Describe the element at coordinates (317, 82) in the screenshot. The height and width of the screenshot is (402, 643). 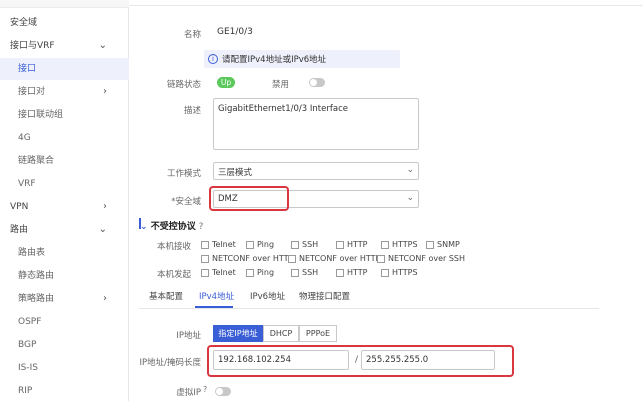
I see `disable-toggle` at that location.